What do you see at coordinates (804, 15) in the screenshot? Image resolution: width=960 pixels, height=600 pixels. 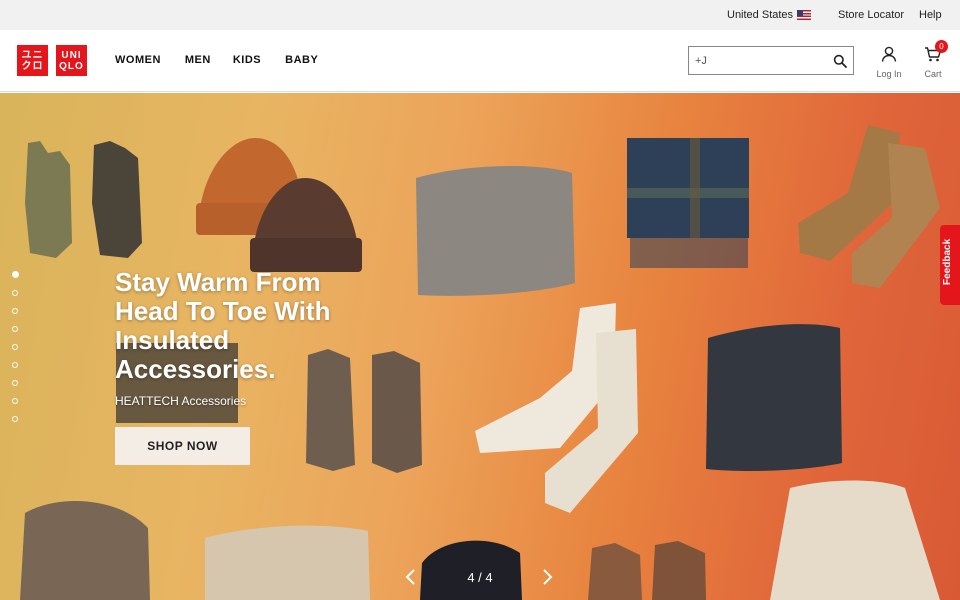 I see `us-flag-icon` at bounding box center [804, 15].